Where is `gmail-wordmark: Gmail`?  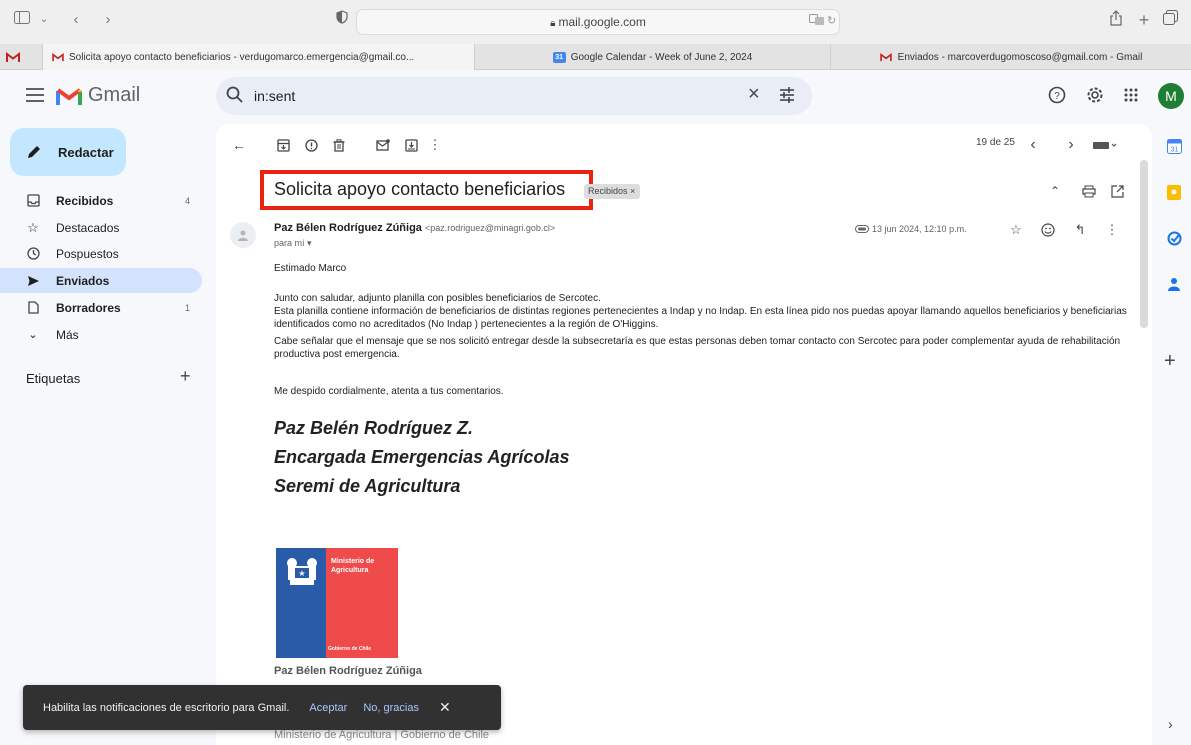 gmail-wordmark: Gmail is located at coordinates (114, 95).